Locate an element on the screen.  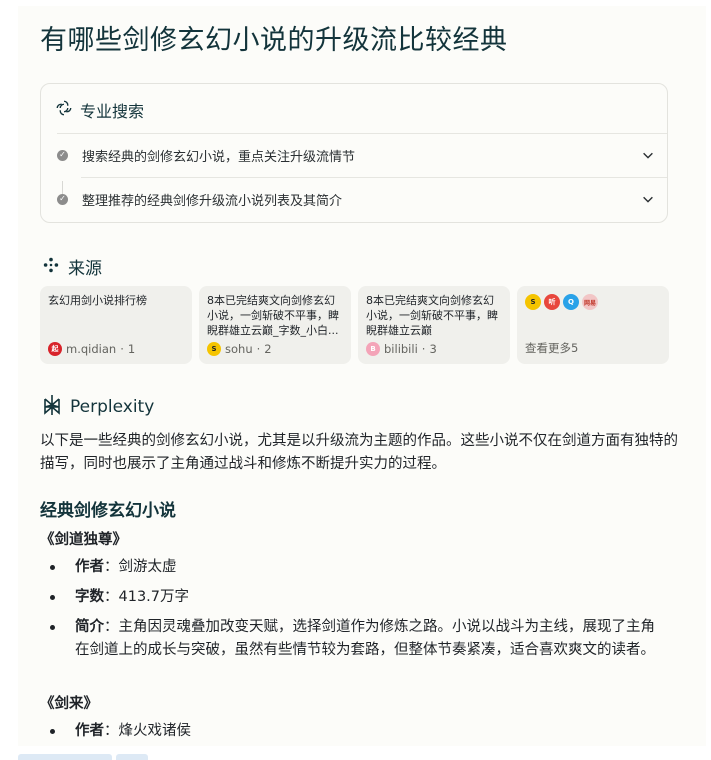
view-more-label-wrap: 查看更多5 is located at coordinates (551, 348).